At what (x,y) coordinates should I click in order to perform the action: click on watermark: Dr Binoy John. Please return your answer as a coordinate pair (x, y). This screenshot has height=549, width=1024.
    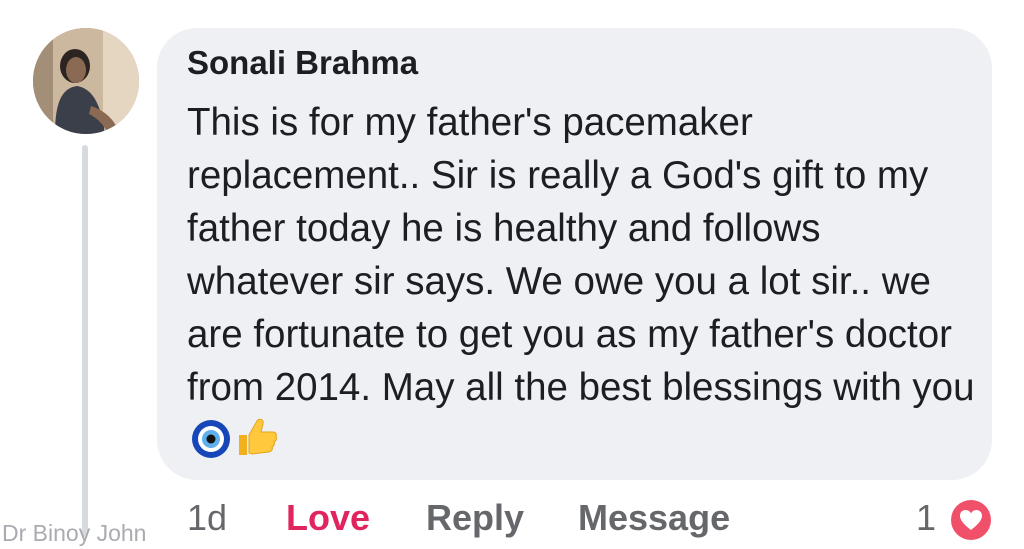
    Looking at the image, I should click on (74, 533).